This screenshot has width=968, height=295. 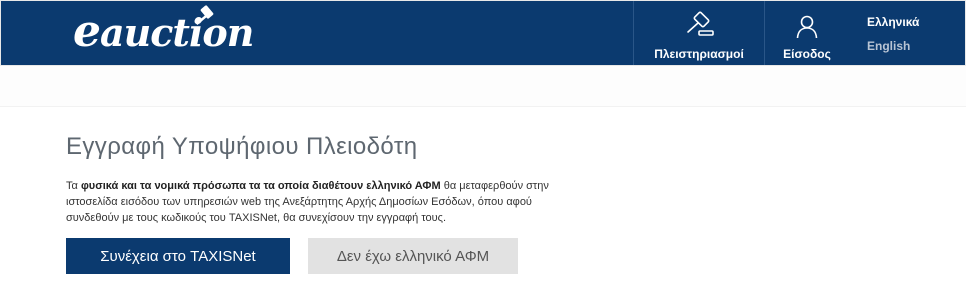 I want to click on continue-taxisnet-button: Συνέχεια στο TAXISNet, so click(x=178, y=256).